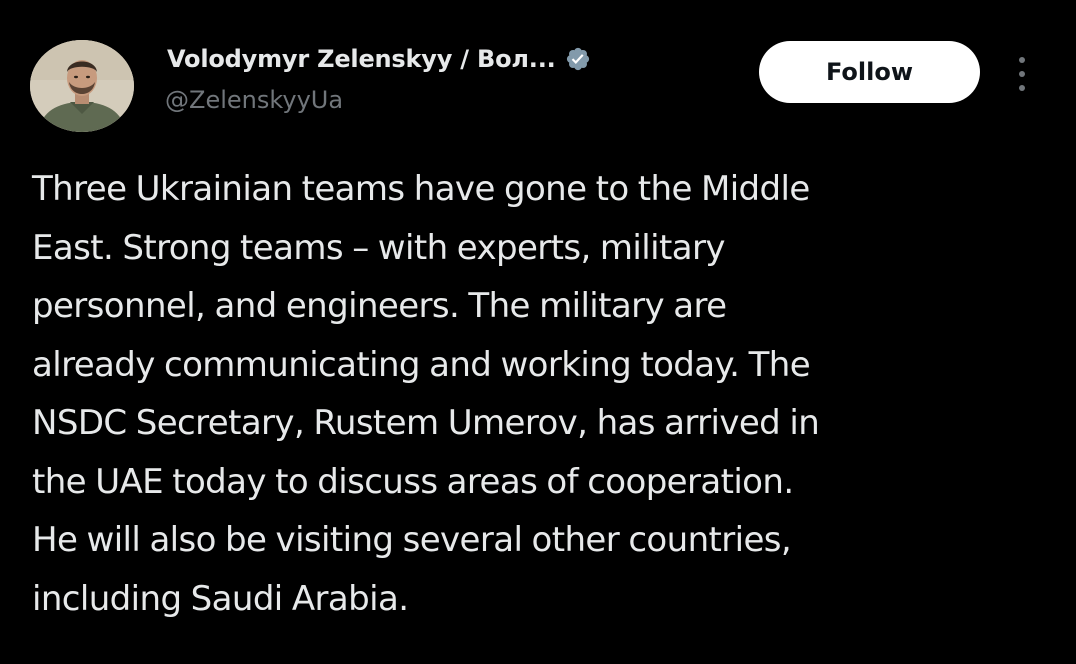 This screenshot has width=1076, height=664. Describe the element at coordinates (220, 598) in the screenshot. I see `tweet-text-line: including Saudi Arabia.` at that location.